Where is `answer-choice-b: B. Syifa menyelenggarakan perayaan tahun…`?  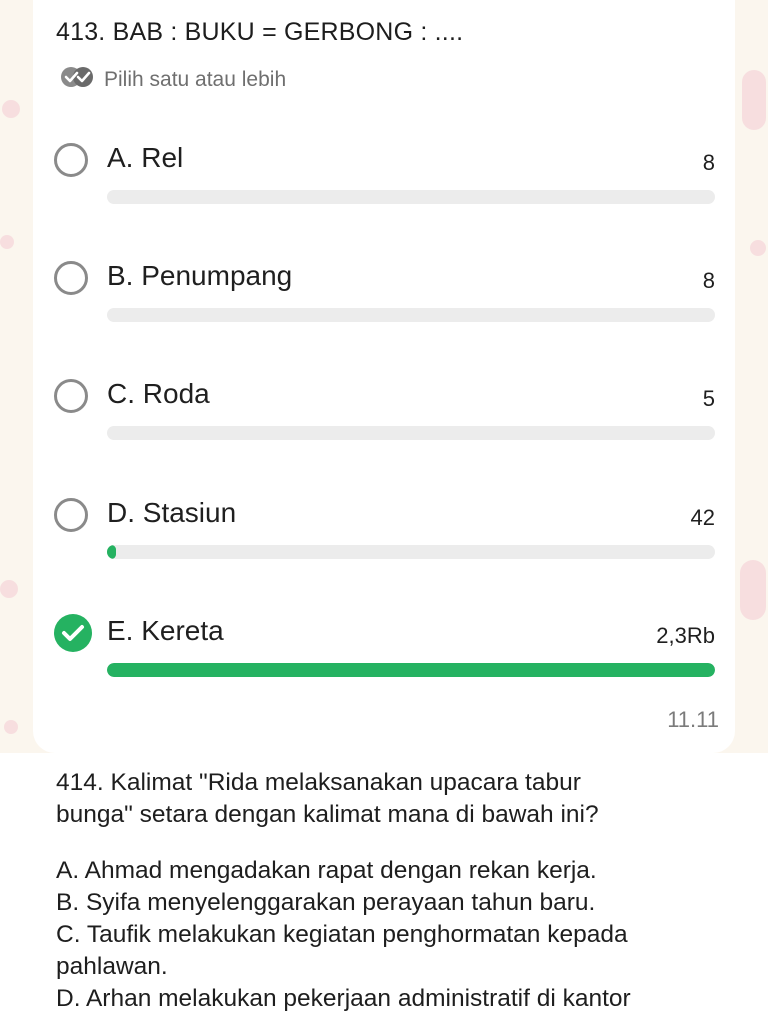
answer-choice-b: B. Syifa menyelenggarakan perayaan tahun… is located at coordinates (326, 902).